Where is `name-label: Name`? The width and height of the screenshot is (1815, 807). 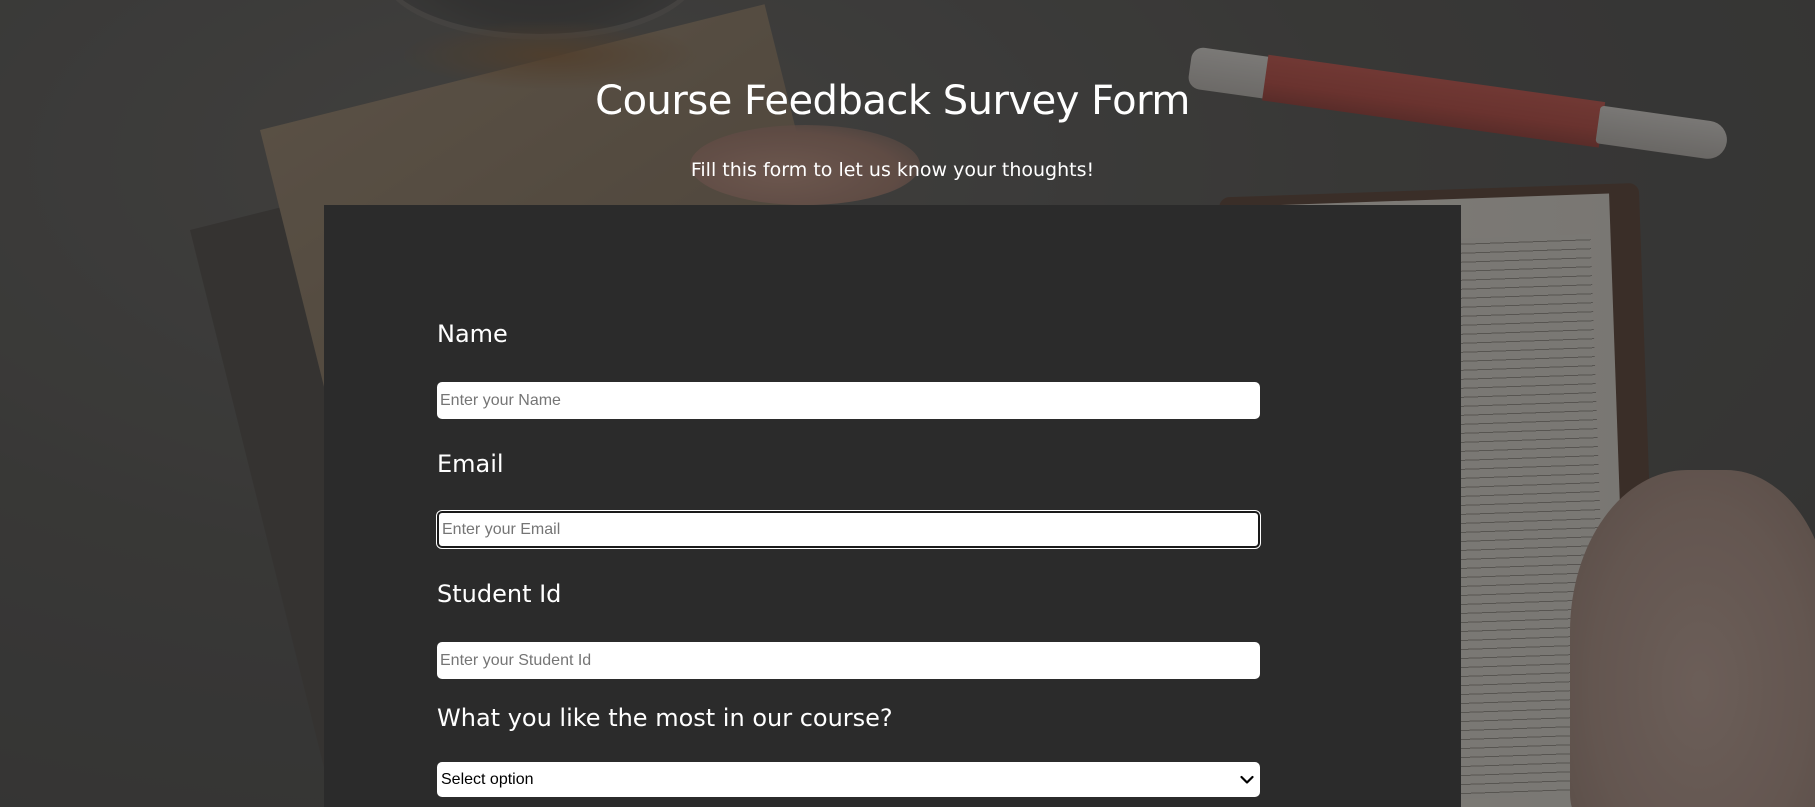
name-label: Name is located at coordinates (472, 334).